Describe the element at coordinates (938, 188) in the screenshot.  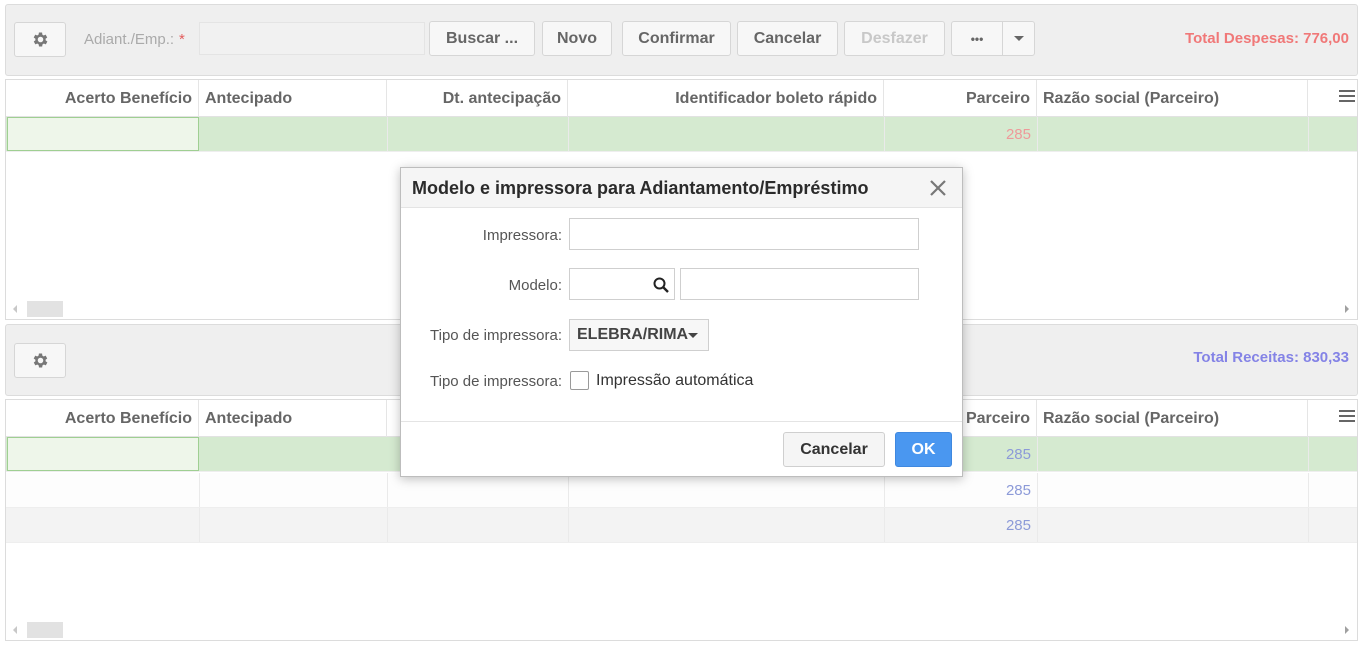
I see `close-icon` at that location.